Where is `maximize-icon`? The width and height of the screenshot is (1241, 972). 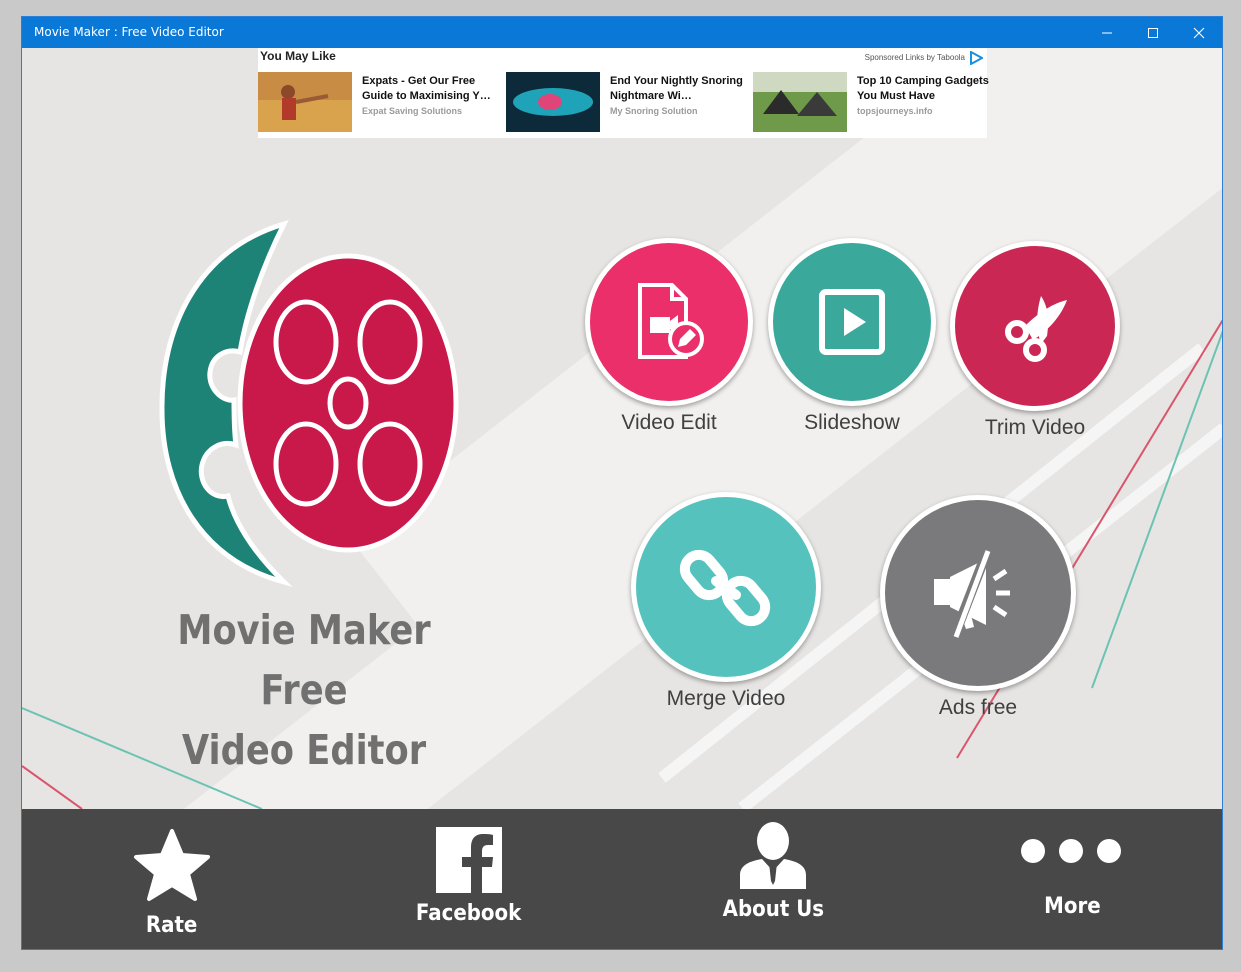 maximize-icon is located at coordinates (1153, 32).